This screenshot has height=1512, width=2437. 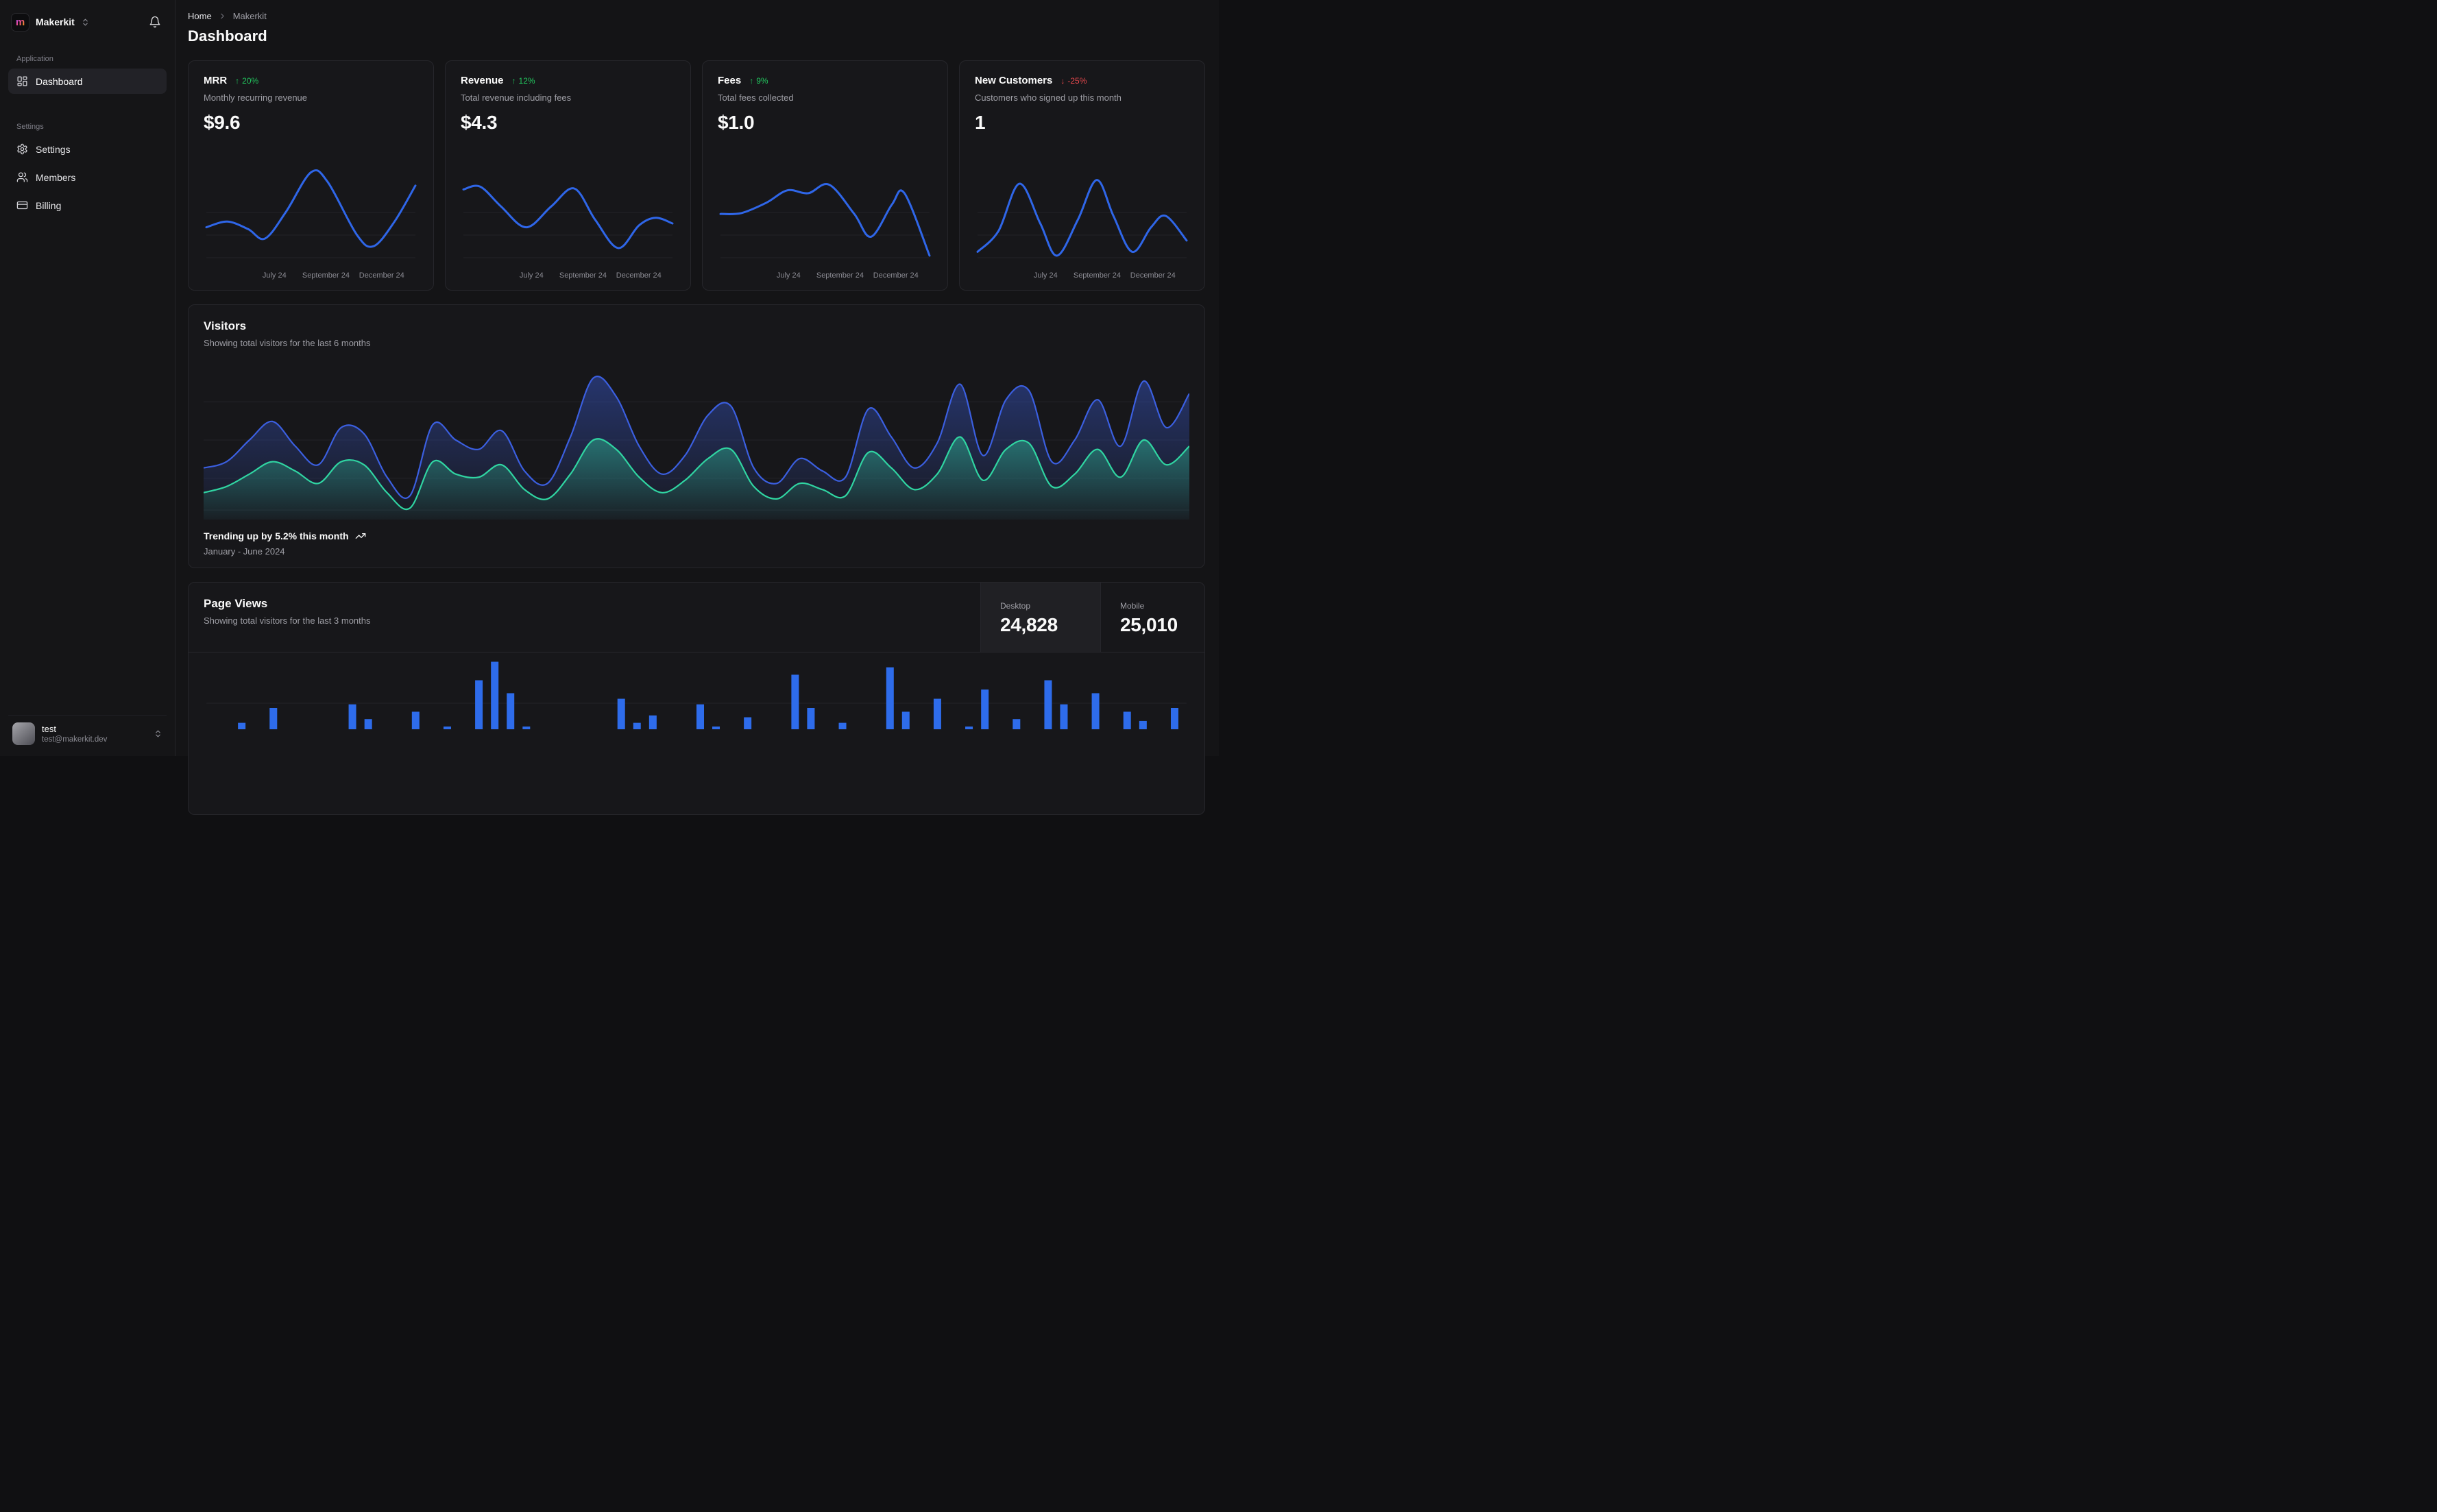 I want to click on sidebar-item-label: Settings, so click(x=54, y=149).